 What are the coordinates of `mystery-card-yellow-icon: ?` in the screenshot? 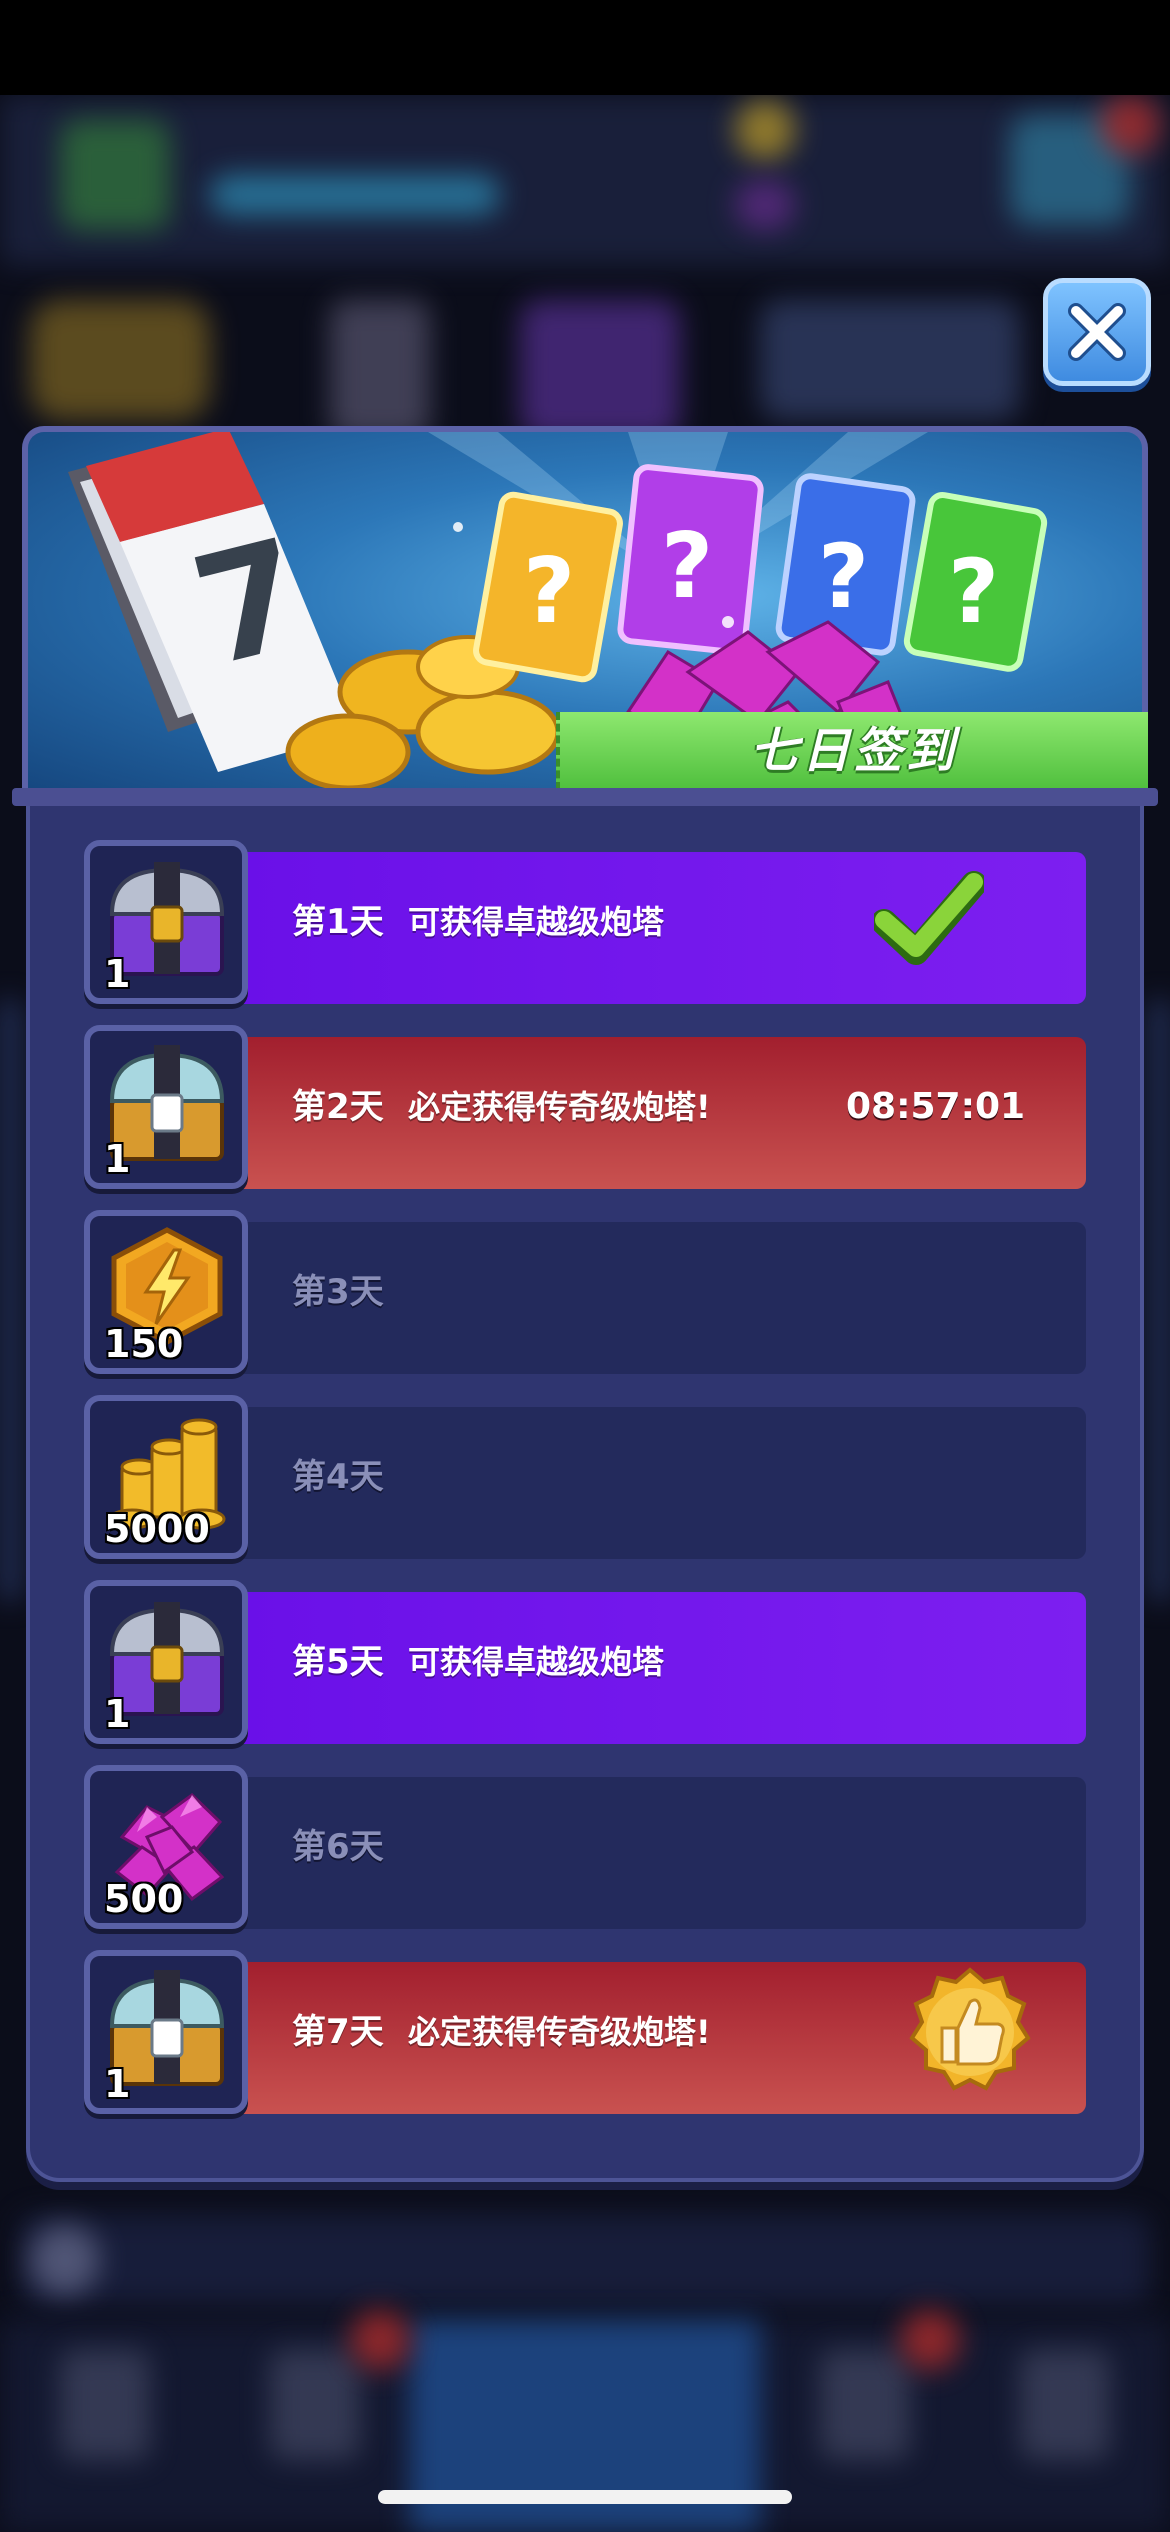 It's located at (548, 587).